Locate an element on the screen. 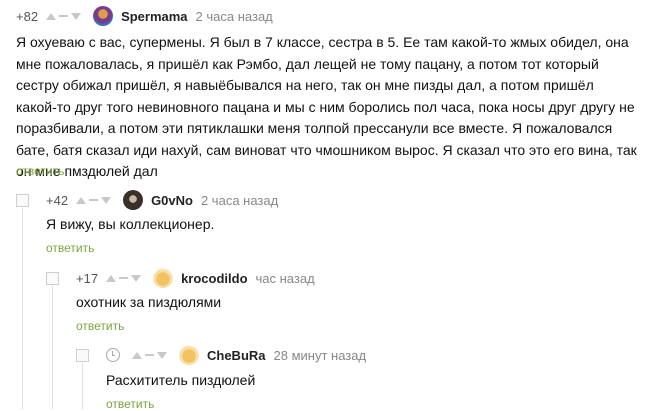 Image resolution: width=650 pixels, height=411 pixels. comment-3-votes is located at coordinates (124, 278).